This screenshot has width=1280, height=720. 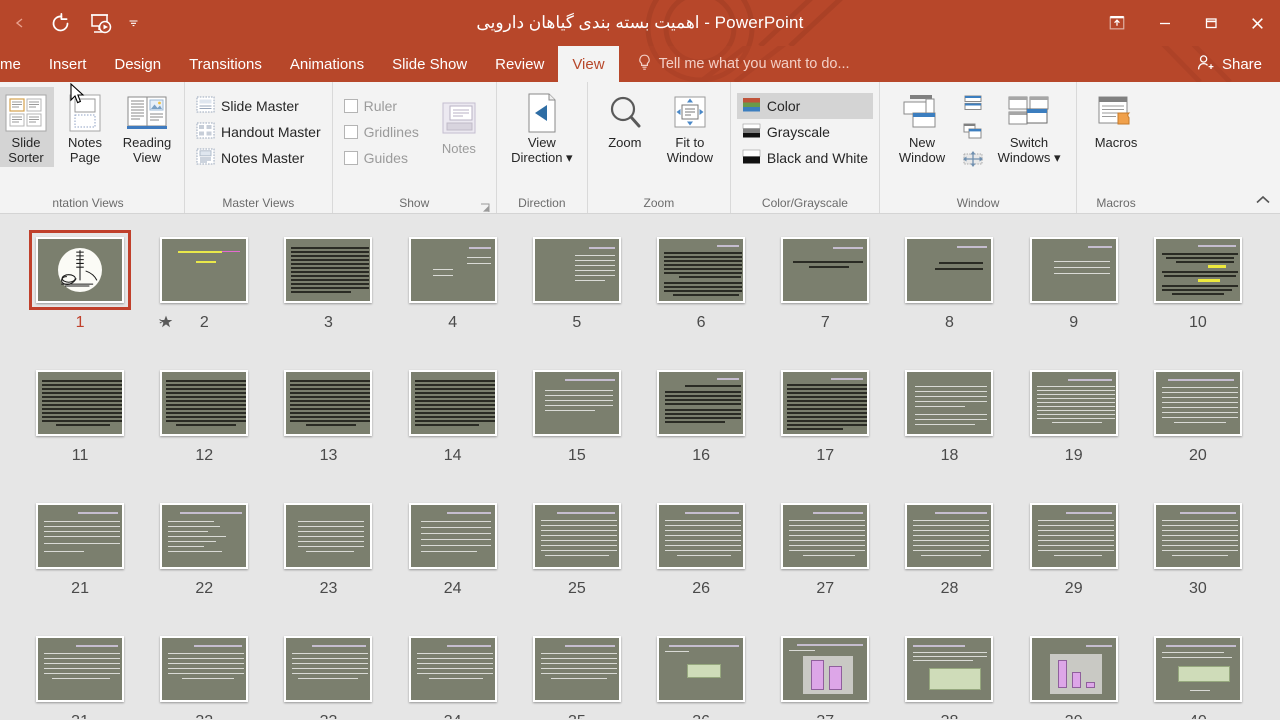 I want to click on window-controls, so click(x=1186, y=23).